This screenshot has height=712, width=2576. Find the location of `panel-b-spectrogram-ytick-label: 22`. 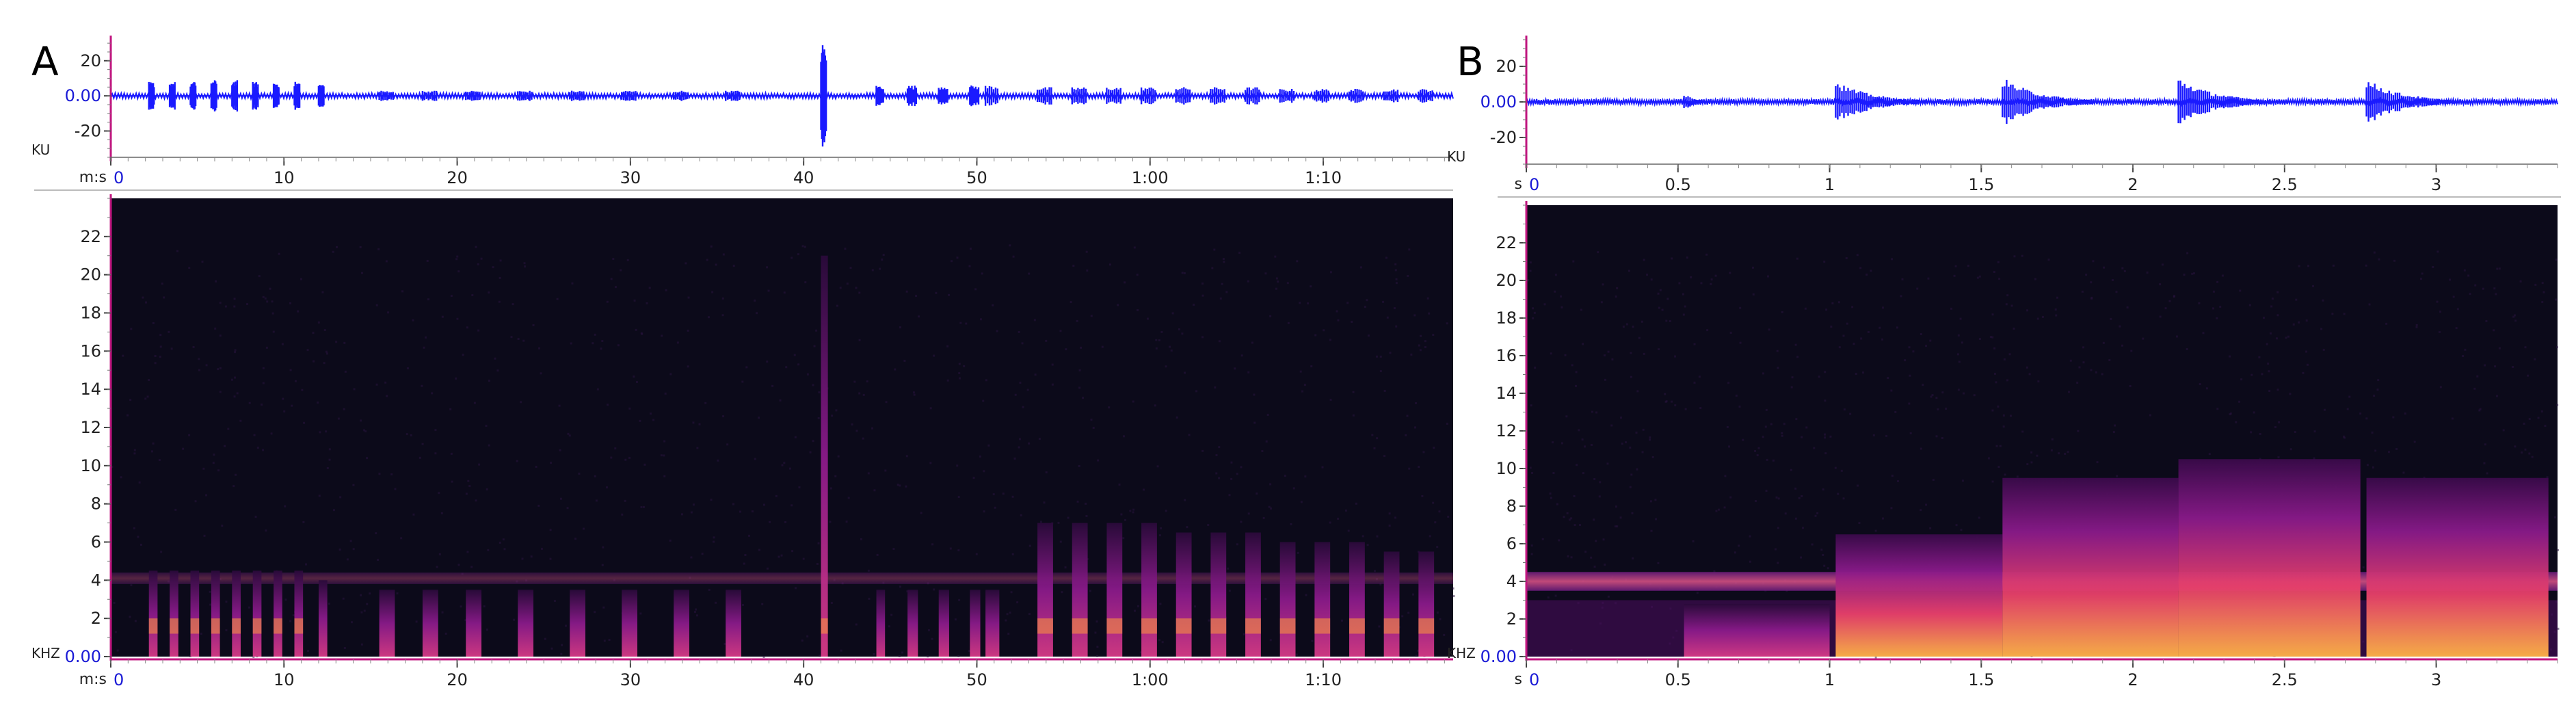

panel-b-spectrogram-ytick-label: 22 is located at coordinates (1506, 242).